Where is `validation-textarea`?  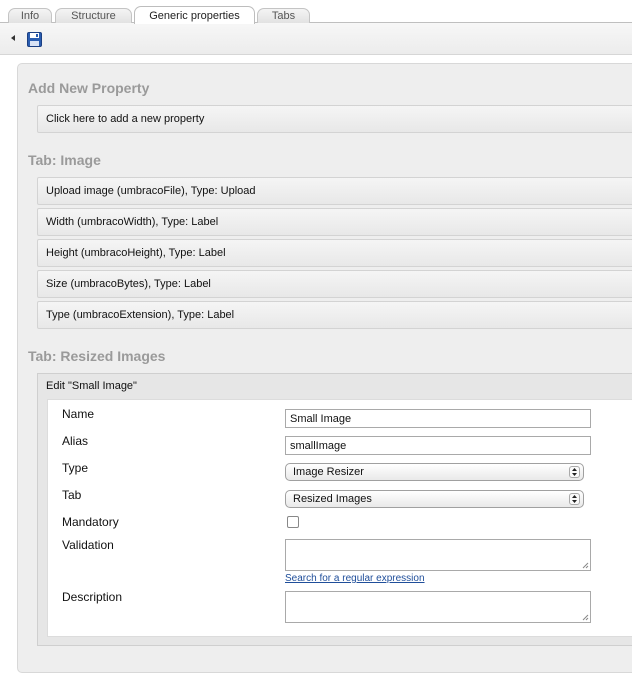
validation-textarea is located at coordinates (438, 555).